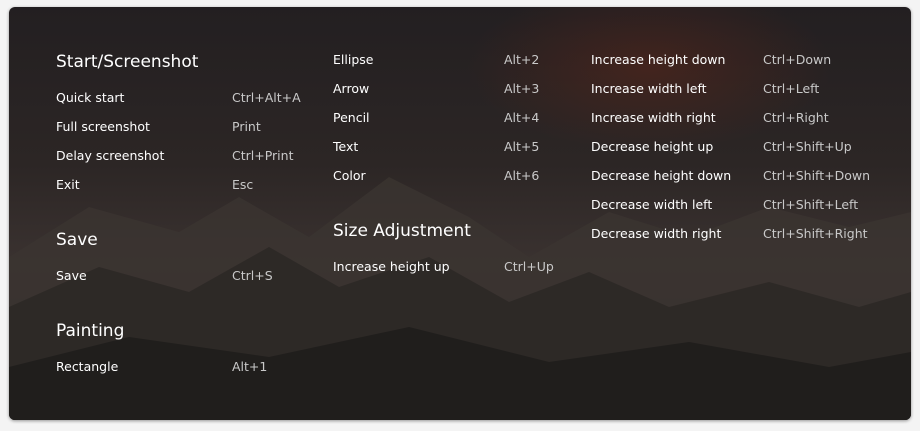  Describe the element at coordinates (811, 204) in the screenshot. I see `shortcut-key: Ctrl+Shift+Left` at that location.